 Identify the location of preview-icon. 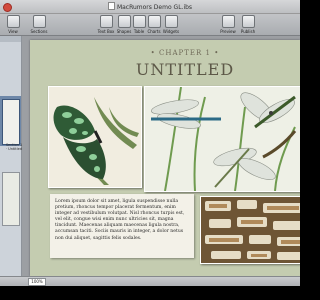
(228, 21).